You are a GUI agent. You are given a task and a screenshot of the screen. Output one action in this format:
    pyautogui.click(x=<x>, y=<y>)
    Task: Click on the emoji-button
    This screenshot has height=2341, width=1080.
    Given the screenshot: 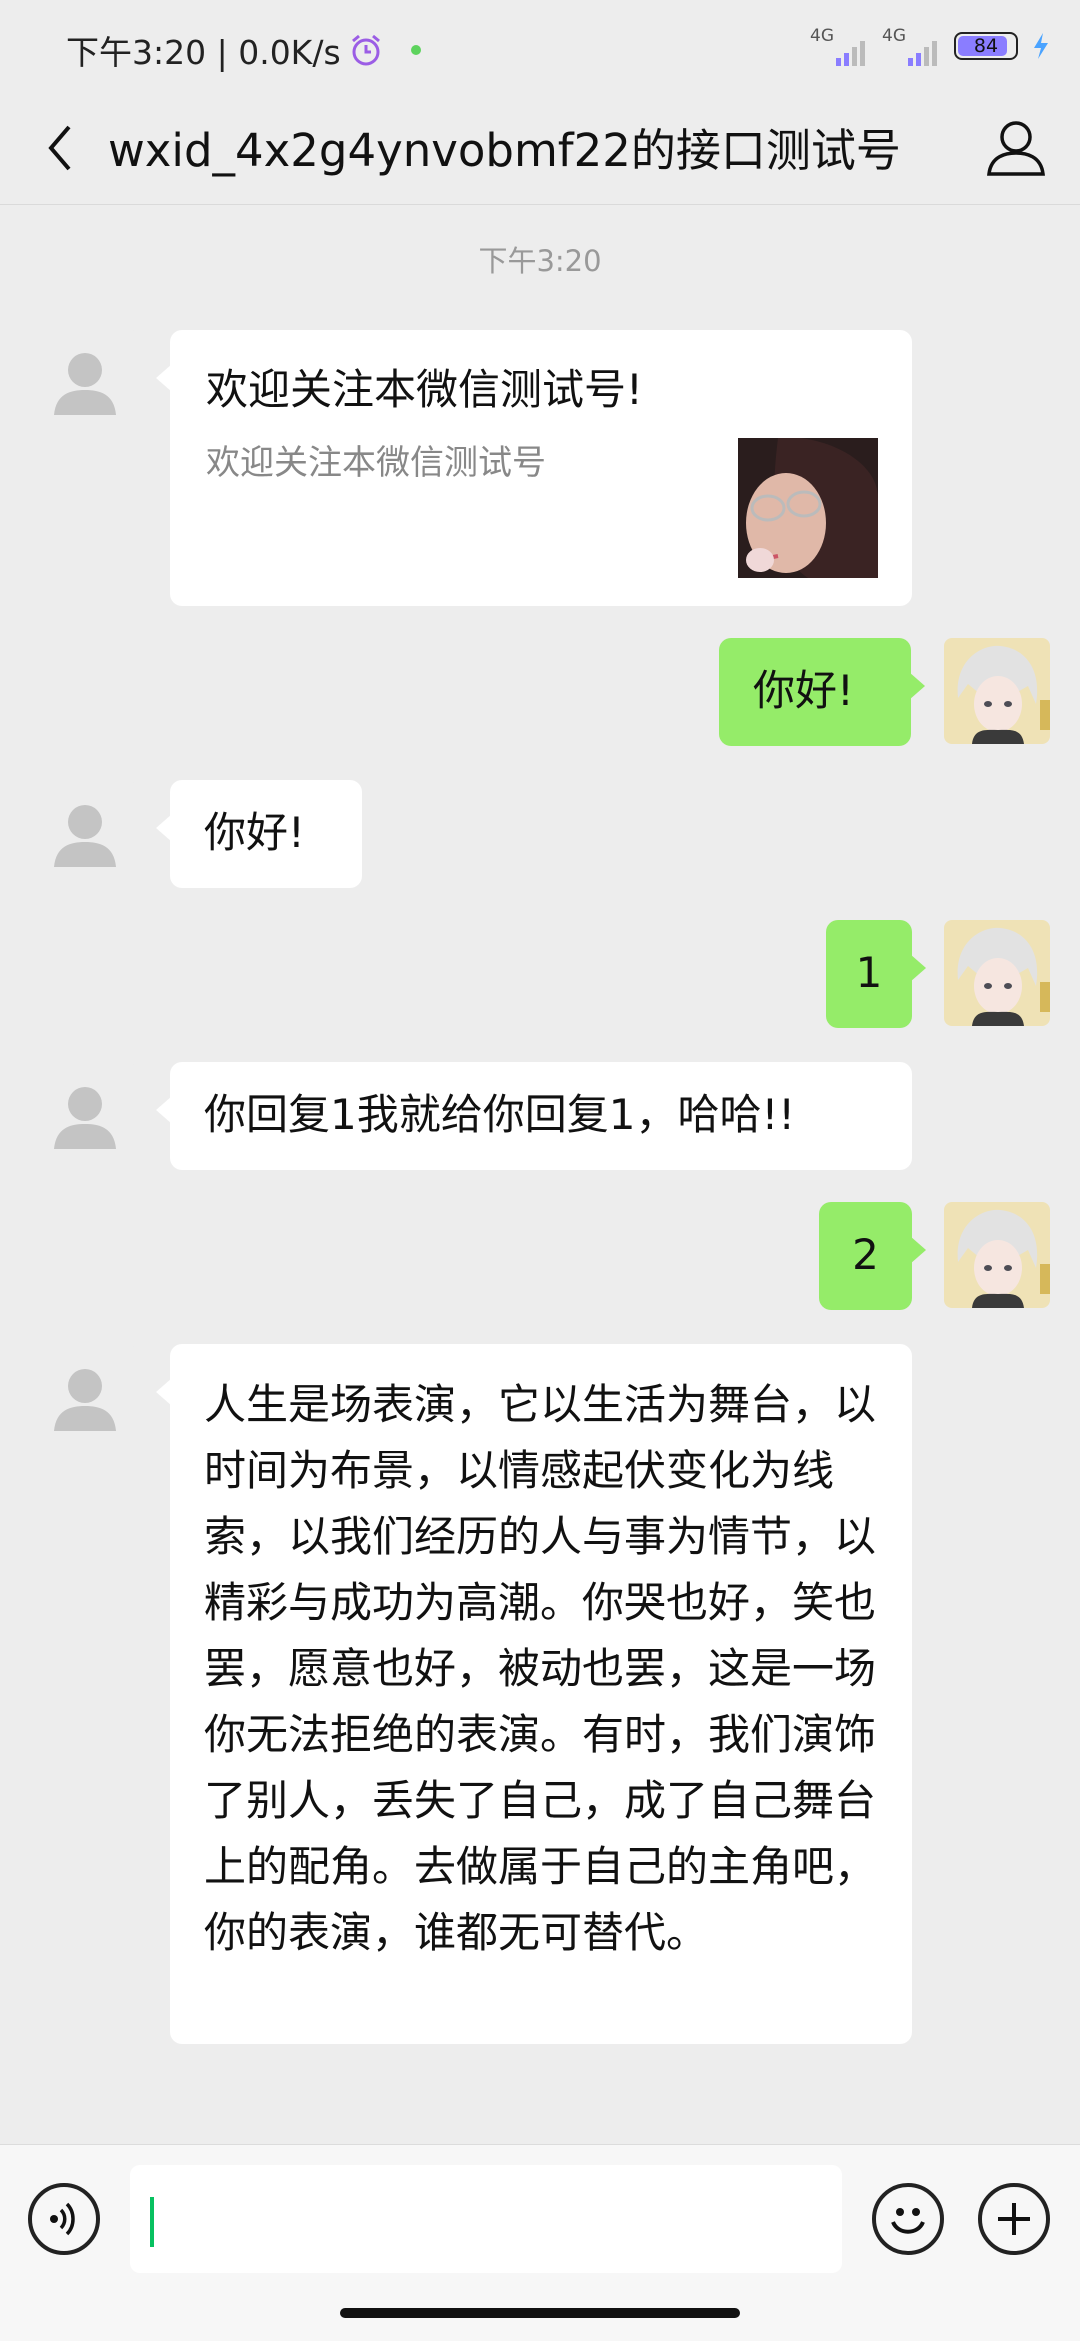 What is the action you would take?
    pyautogui.click(x=908, y=2219)
    